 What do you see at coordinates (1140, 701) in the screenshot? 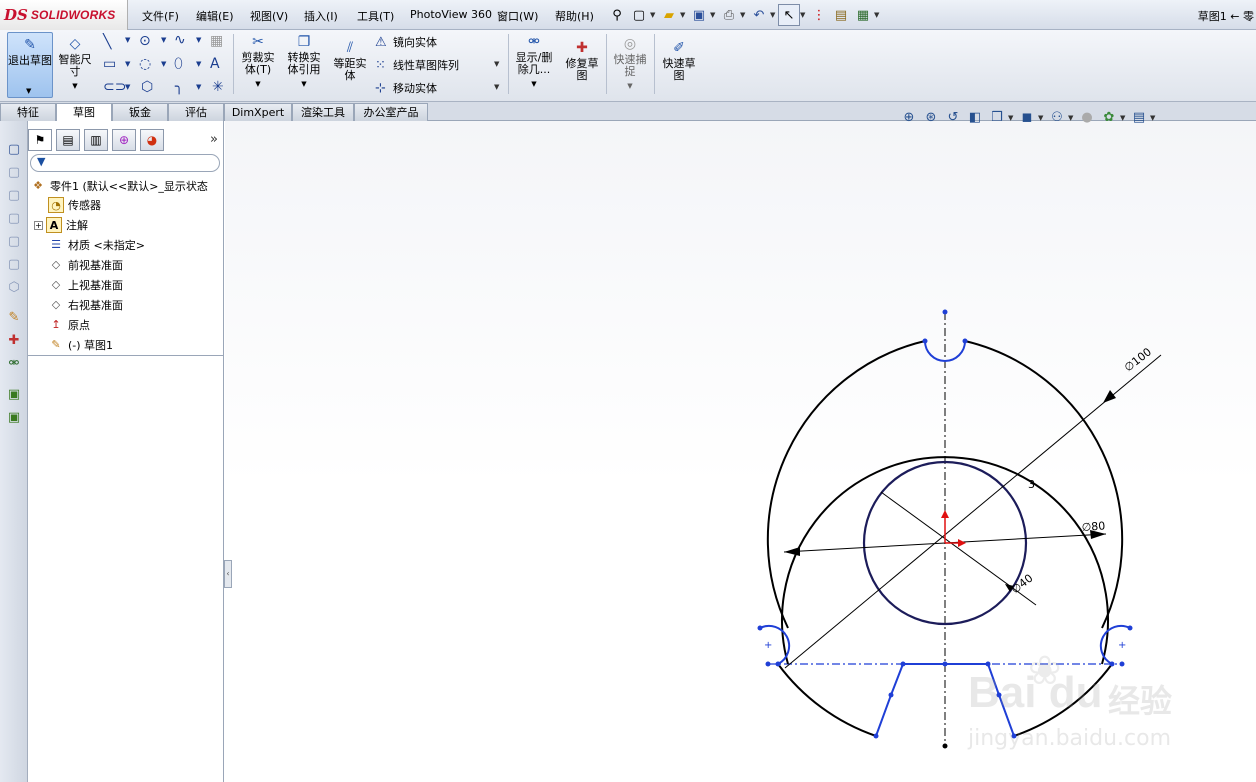
I see `watermark-cn: 经验` at bounding box center [1140, 701].